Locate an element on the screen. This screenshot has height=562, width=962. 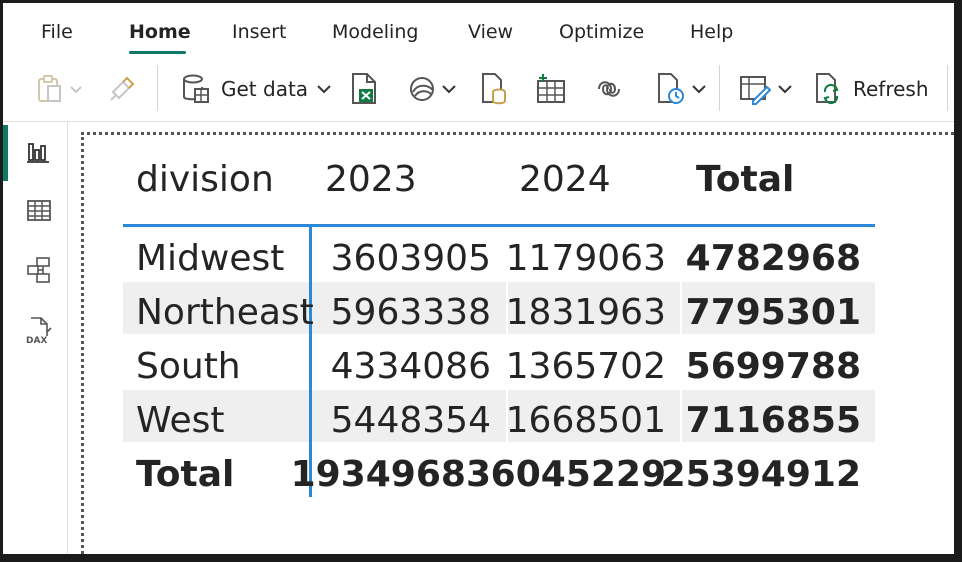
tab-help: Help is located at coordinates (711, 32).